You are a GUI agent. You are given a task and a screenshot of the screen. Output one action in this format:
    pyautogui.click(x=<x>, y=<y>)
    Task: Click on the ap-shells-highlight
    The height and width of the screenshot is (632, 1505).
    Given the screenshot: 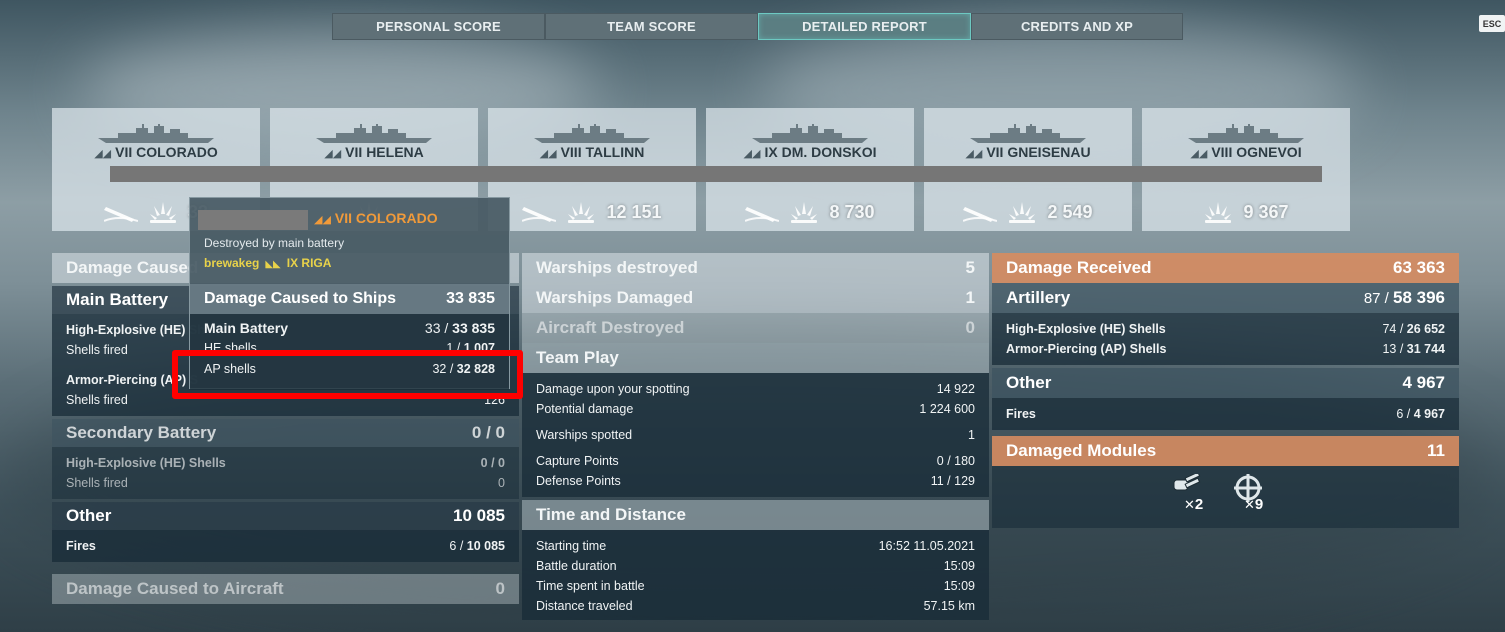 What is the action you would take?
    pyautogui.click(x=347, y=374)
    